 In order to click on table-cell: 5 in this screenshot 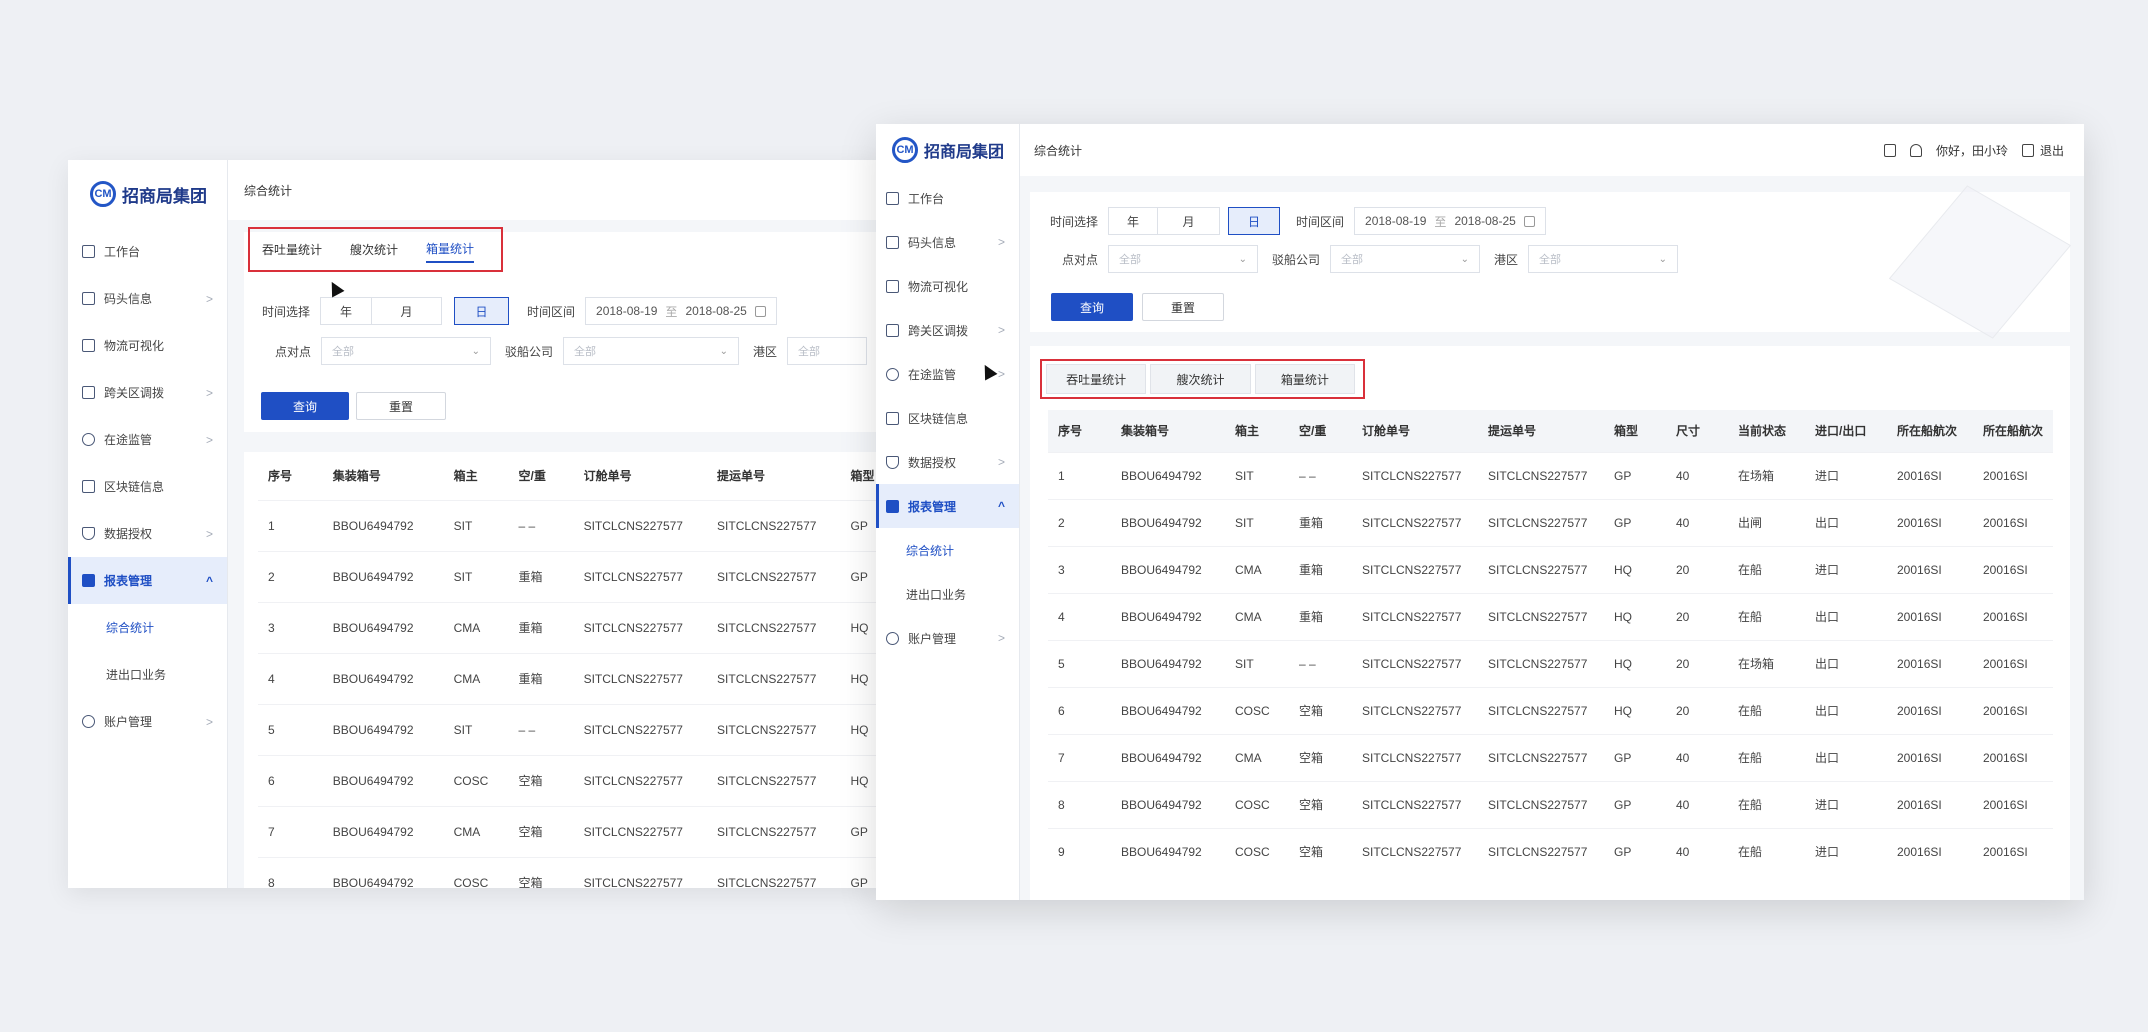, I will do `click(1079, 663)`.